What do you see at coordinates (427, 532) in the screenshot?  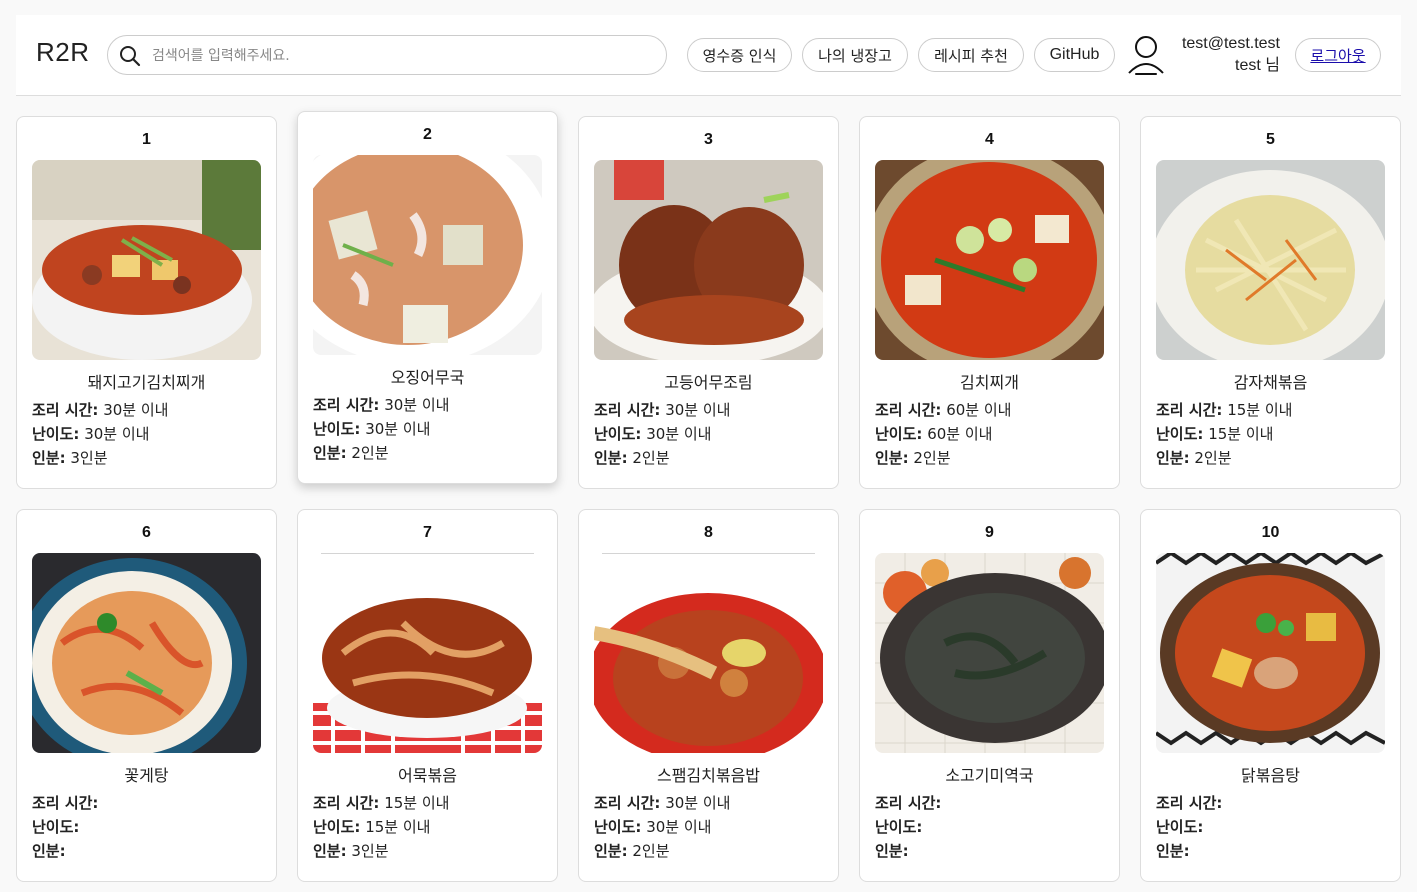 I see `recipe-number: 7` at bounding box center [427, 532].